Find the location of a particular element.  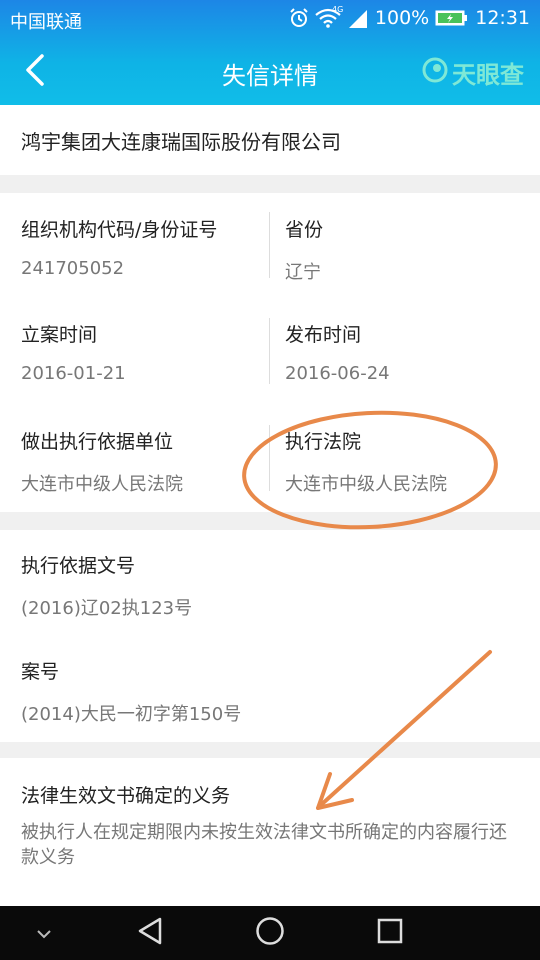

nav-recents-button is located at coordinates (390, 933).